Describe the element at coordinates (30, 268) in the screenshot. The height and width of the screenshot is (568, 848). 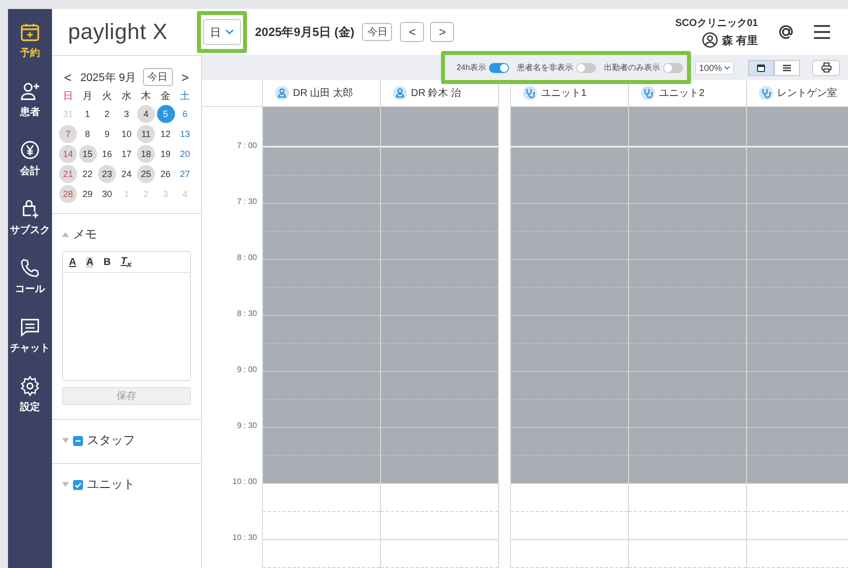
I see `phone-icon` at that location.